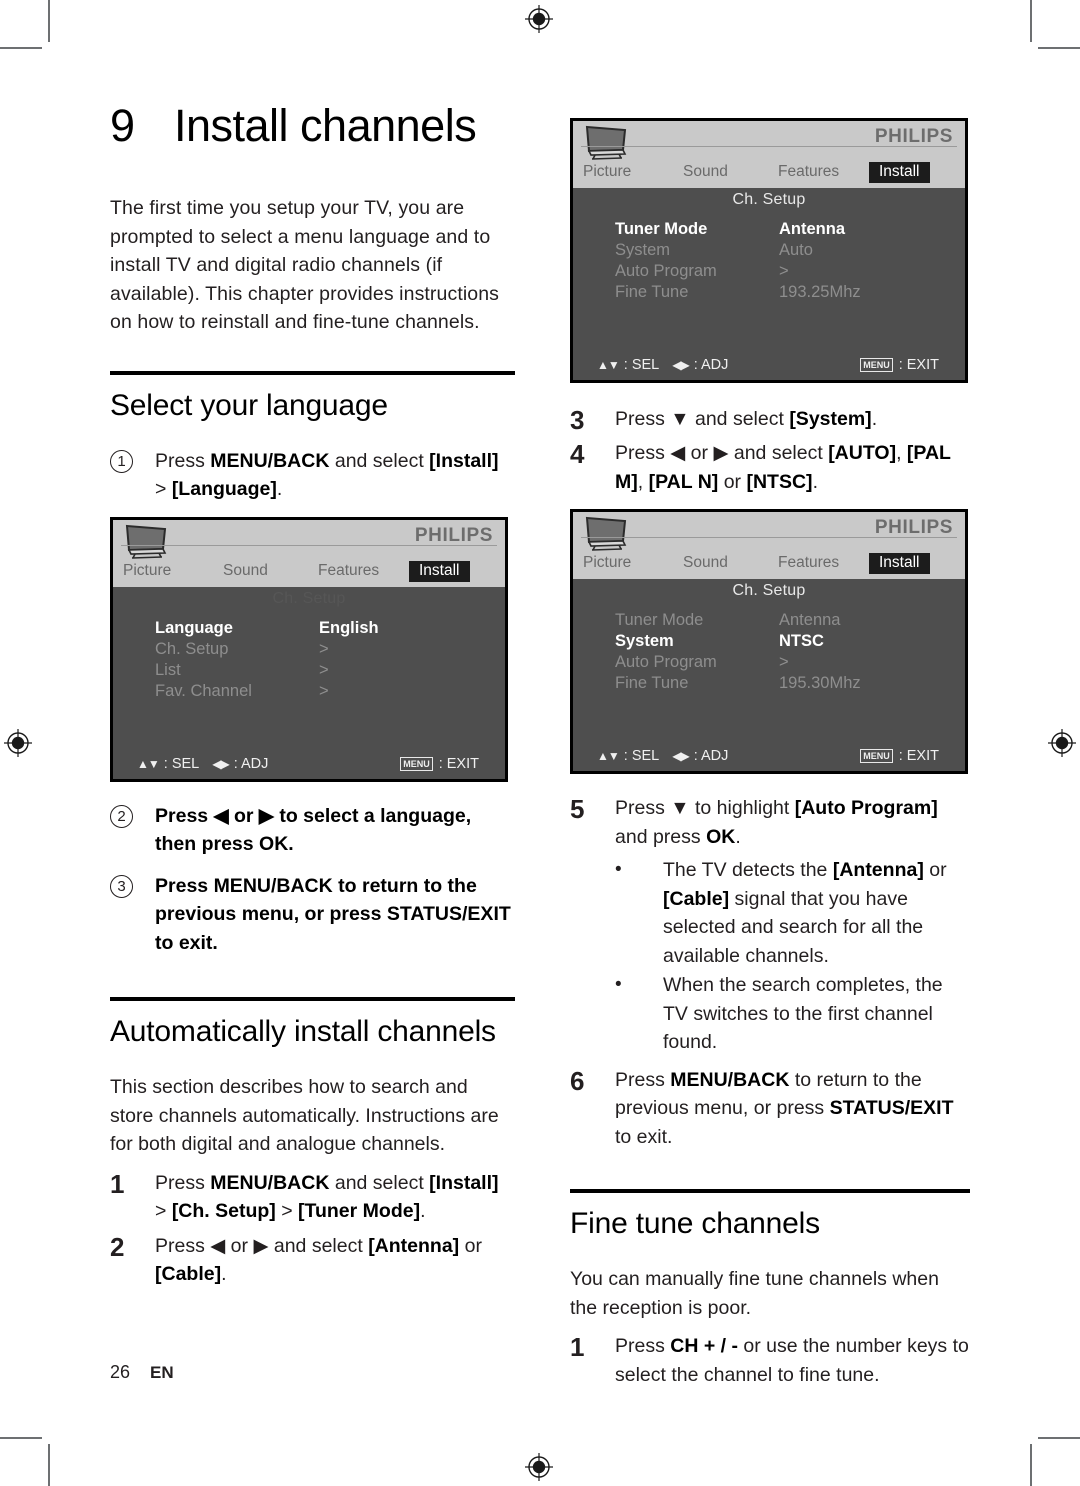  I want to click on osd-subtitle: Ch. Setup, so click(769, 199).